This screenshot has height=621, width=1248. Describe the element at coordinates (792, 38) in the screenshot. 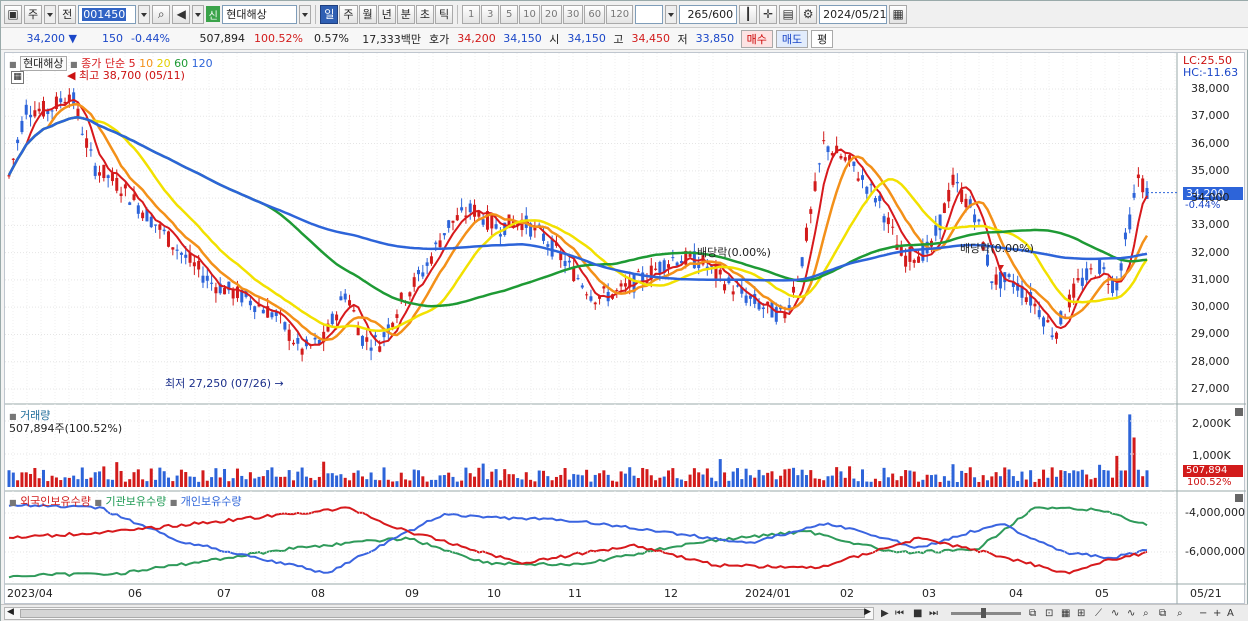

I see `sell-button: 매도` at that location.